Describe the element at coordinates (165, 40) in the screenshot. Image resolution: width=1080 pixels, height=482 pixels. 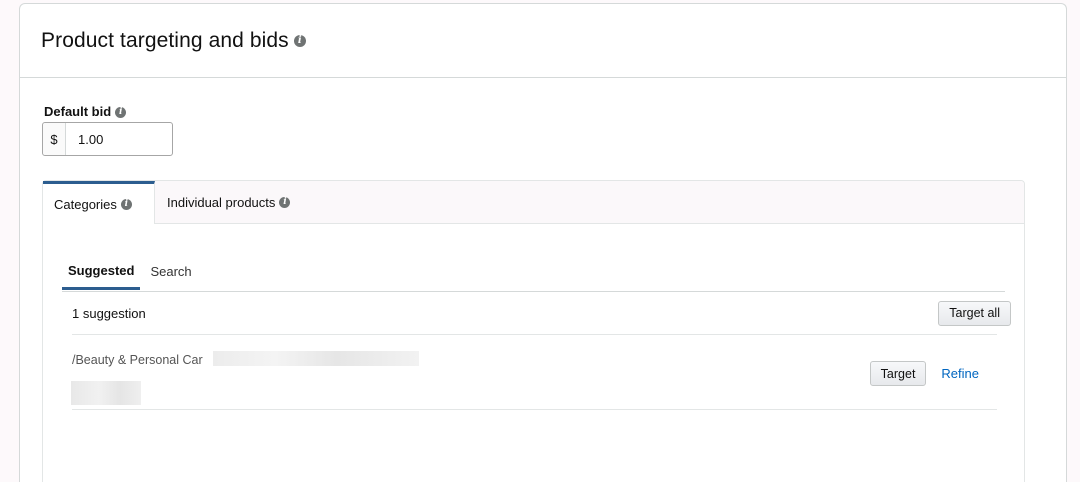
I see `panel-title: Product targeting and bids` at that location.